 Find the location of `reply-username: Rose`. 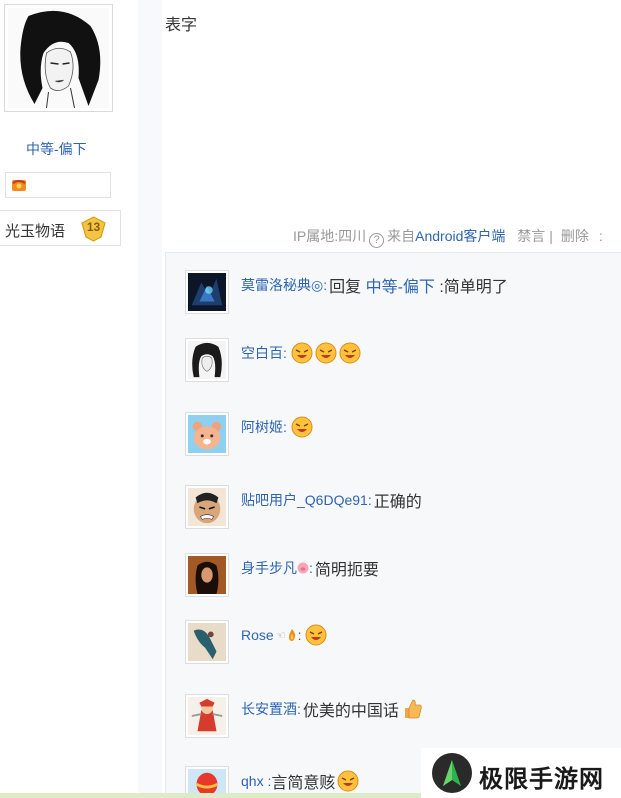

reply-username: Rose is located at coordinates (257, 635).